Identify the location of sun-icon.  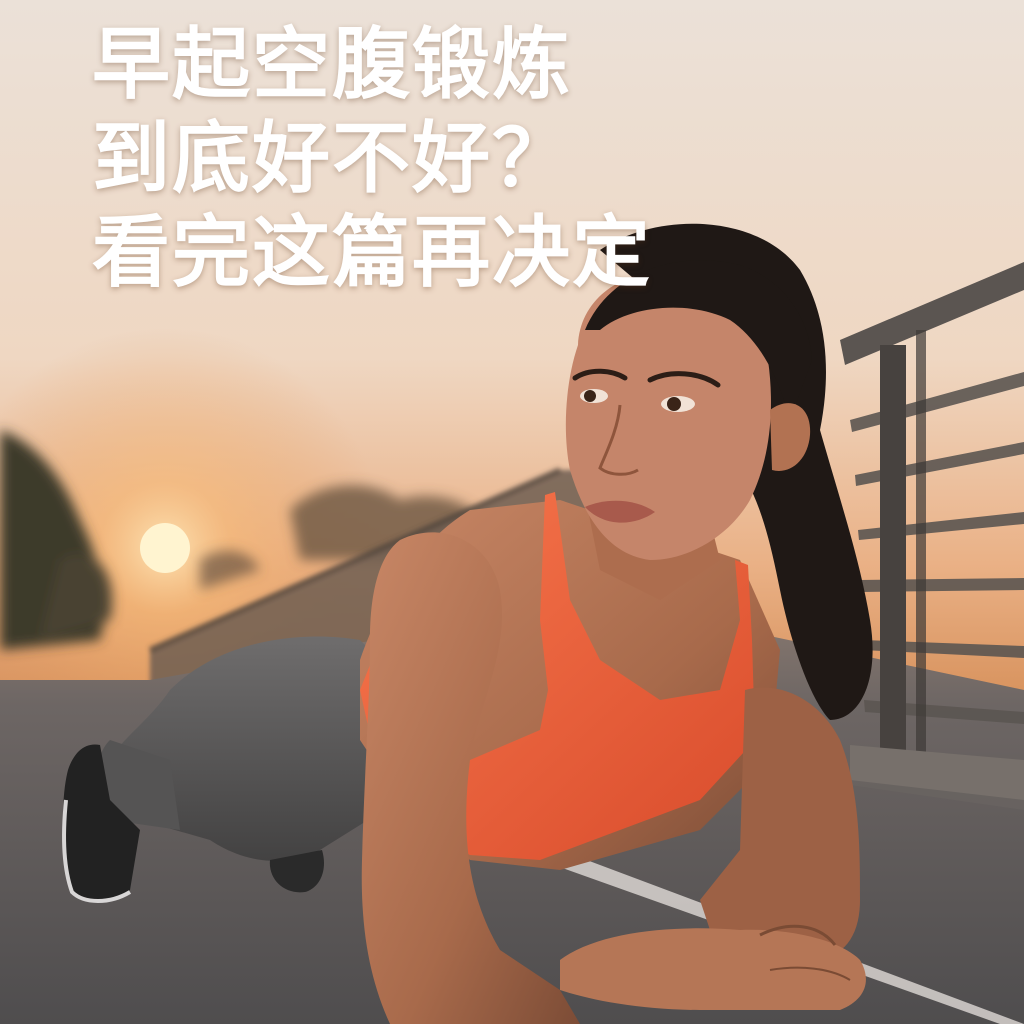
(165, 548).